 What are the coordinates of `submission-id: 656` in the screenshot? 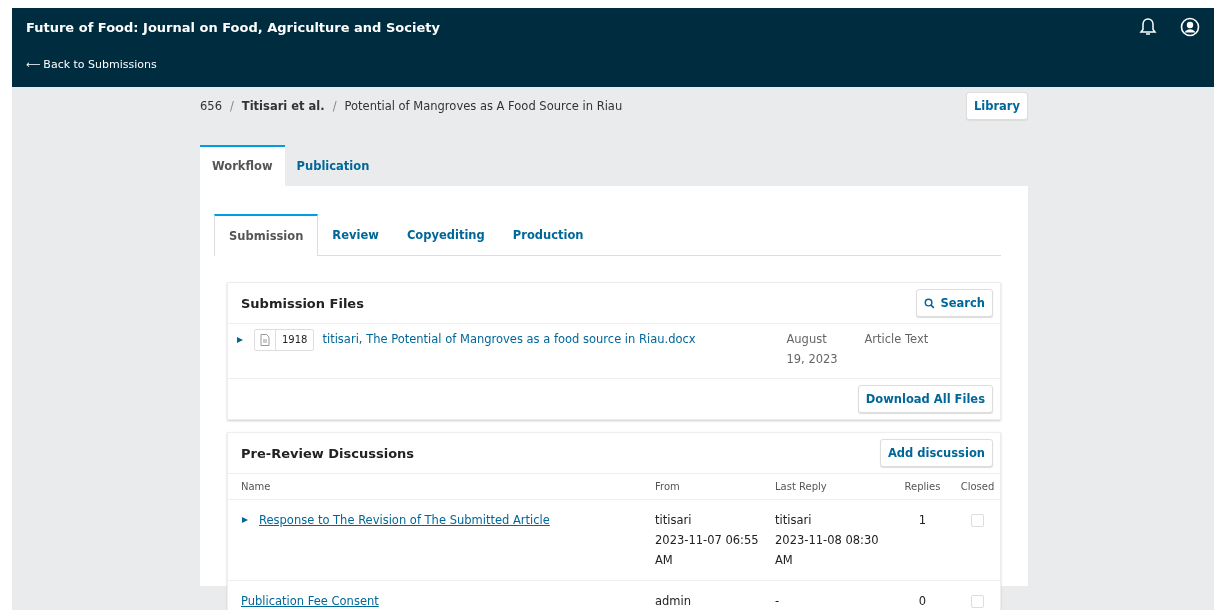 It's located at (211, 106).